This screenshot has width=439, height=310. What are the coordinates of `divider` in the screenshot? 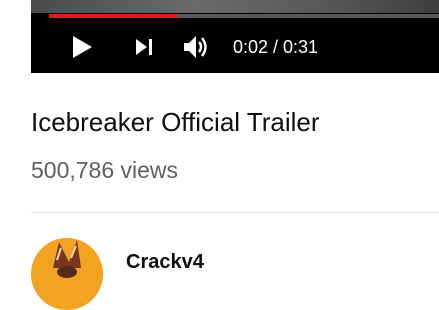 It's located at (235, 212).